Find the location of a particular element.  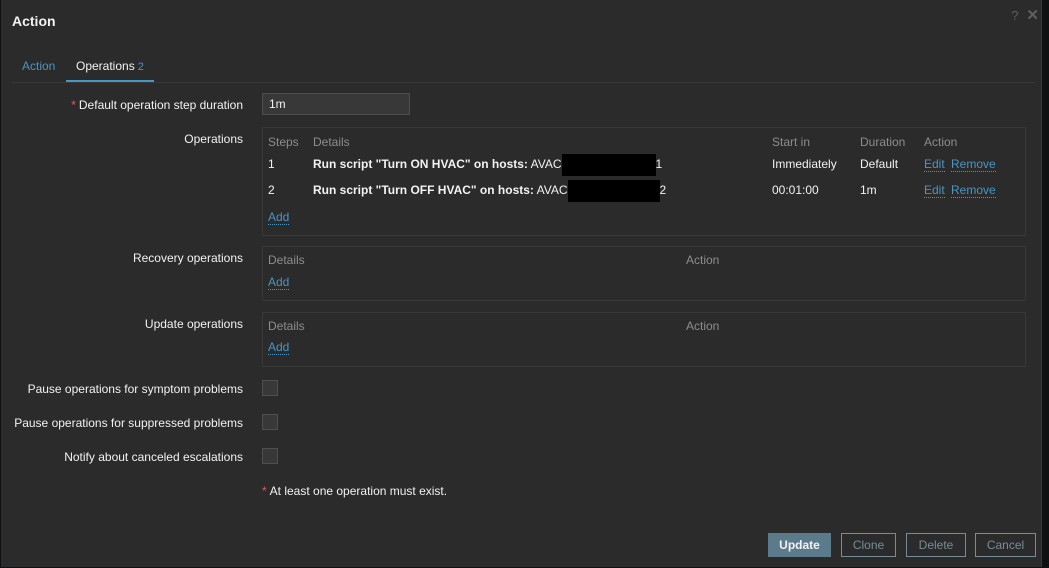

tab-operations: Operations 2 is located at coordinates (110, 67).